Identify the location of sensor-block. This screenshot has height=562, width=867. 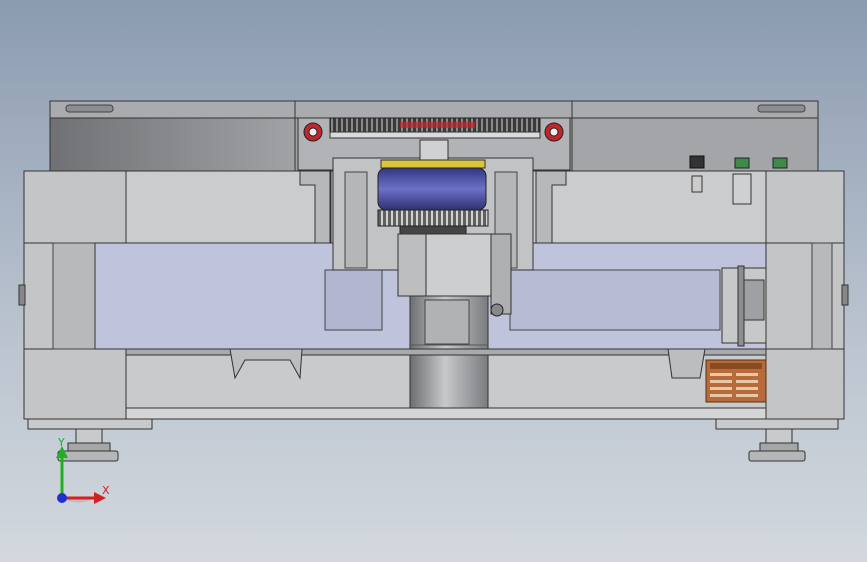
(744, 306).